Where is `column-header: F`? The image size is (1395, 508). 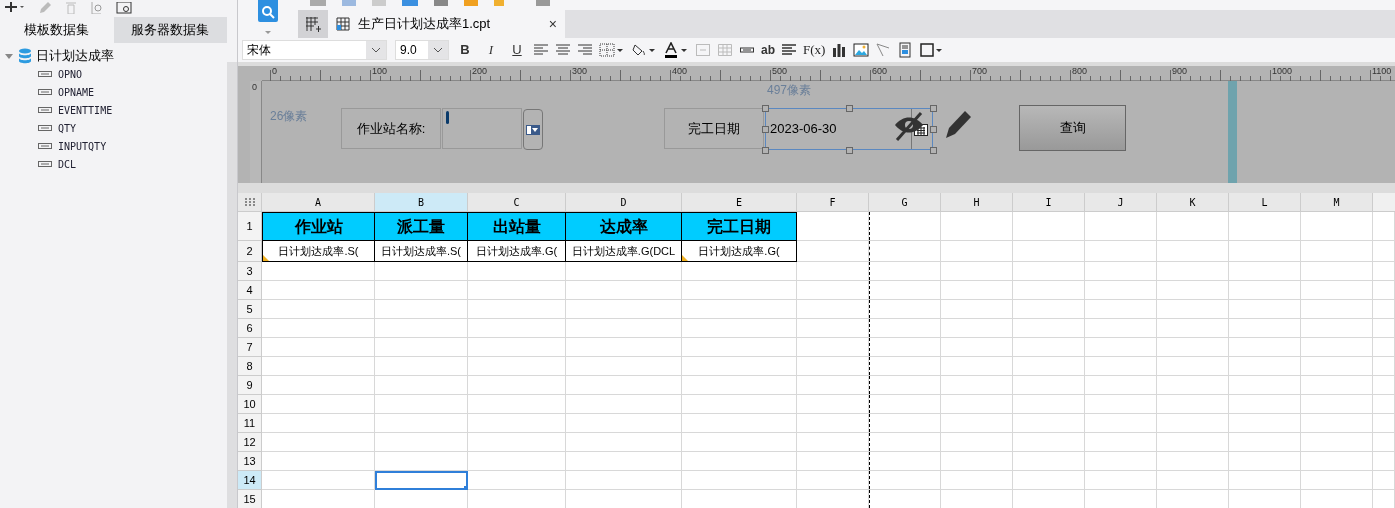 column-header: F is located at coordinates (833, 202).